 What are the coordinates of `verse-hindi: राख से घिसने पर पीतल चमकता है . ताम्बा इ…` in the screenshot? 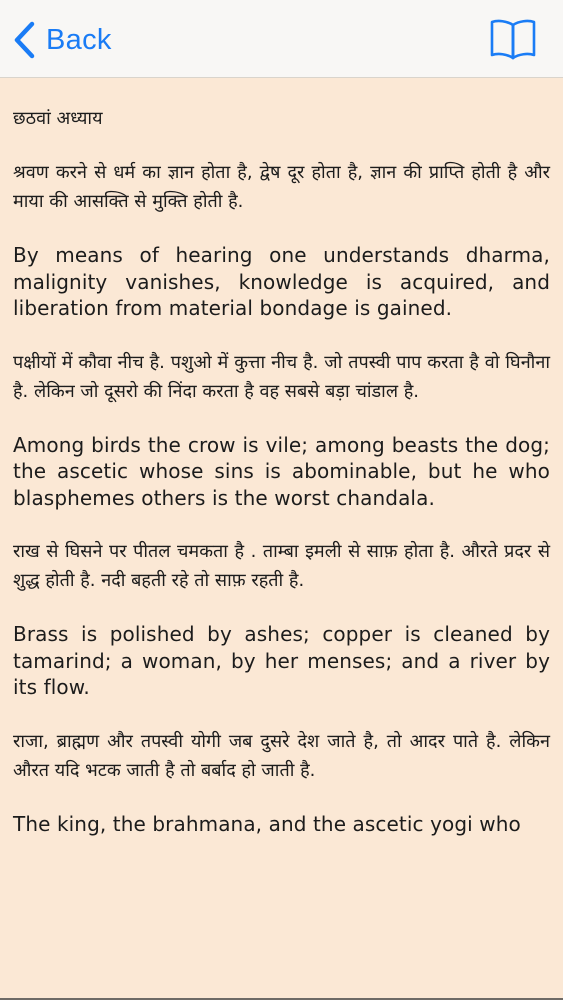 It's located at (281, 566).